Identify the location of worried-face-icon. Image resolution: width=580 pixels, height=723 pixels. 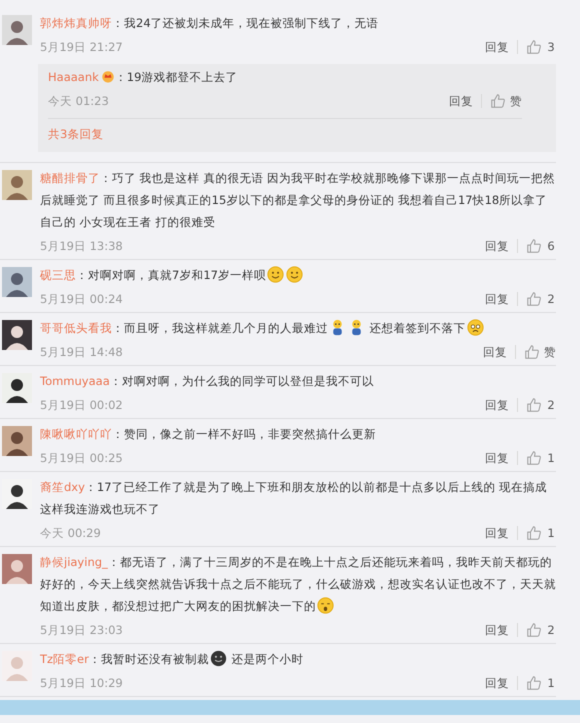
(475, 327).